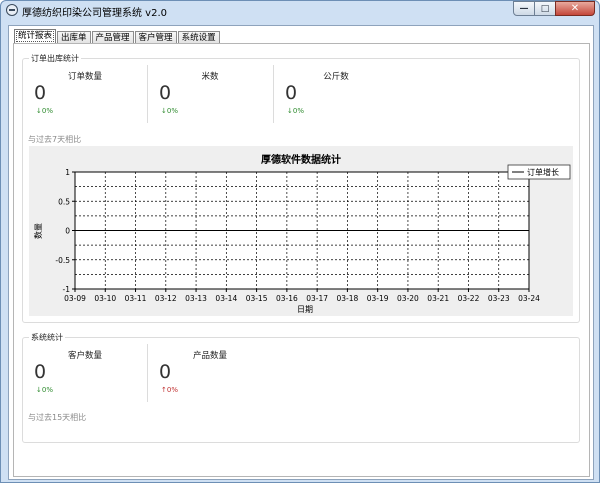 This screenshot has height=483, width=600. Describe the element at coordinates (75, 298) in the screenshot. I see `x-tick-label: 03-09` at that location.